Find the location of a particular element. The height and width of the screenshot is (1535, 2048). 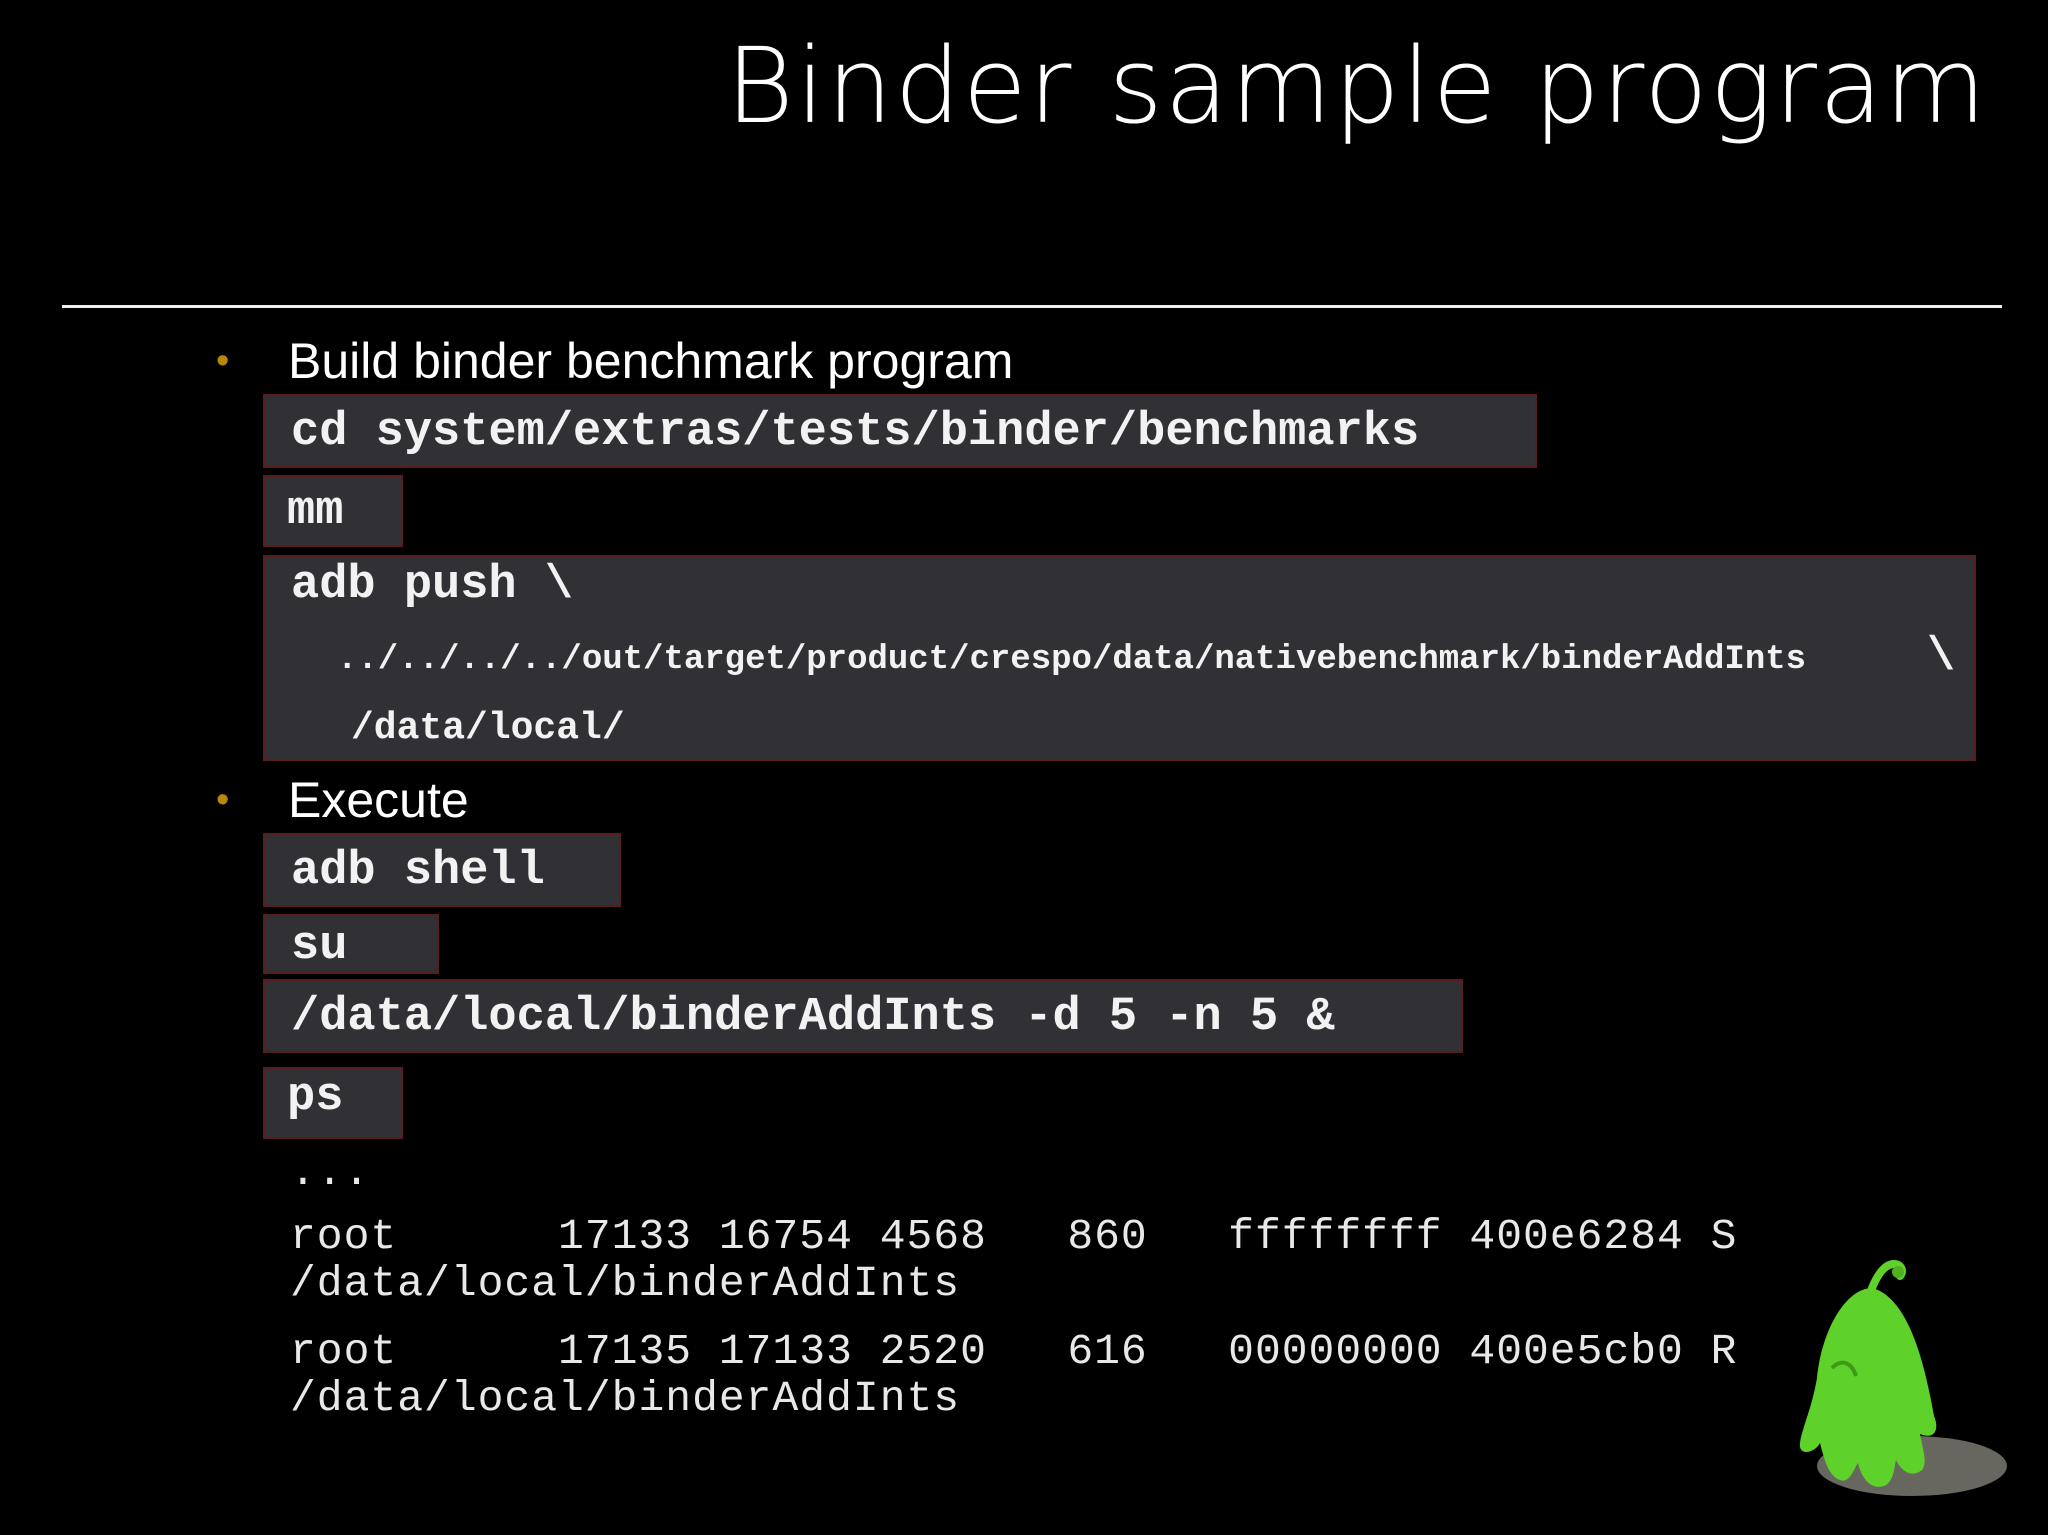

code-line-dest-path: /data/local/ is located at coordinates (488, 728).